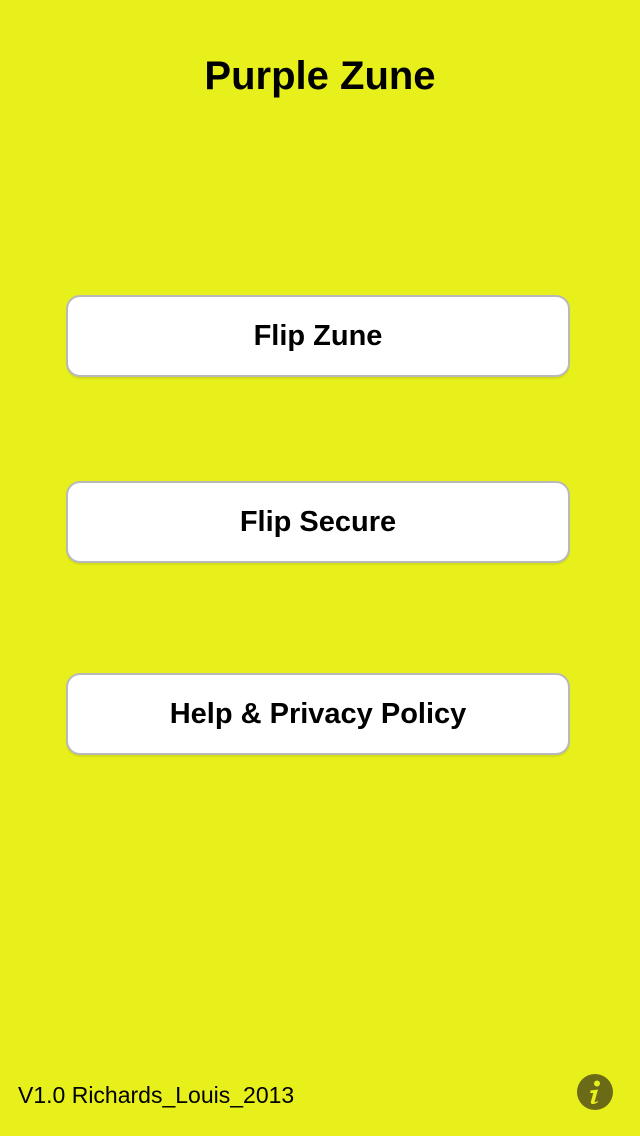 The height and width of the screenshot is (1136, 640). Describe the element at coordinates (156, 1095) in the screenshot. I see `version-label: V1.0 Richards_Louis_2013` at that location.